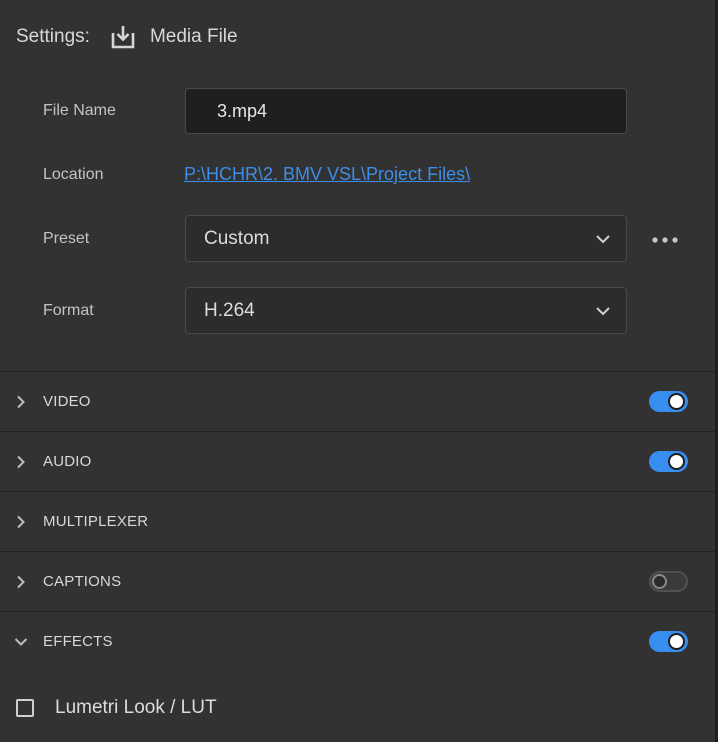  I want to click on location-link: P:\HCHR\2. BMV VSL\Project Files\, so click(327, 174).